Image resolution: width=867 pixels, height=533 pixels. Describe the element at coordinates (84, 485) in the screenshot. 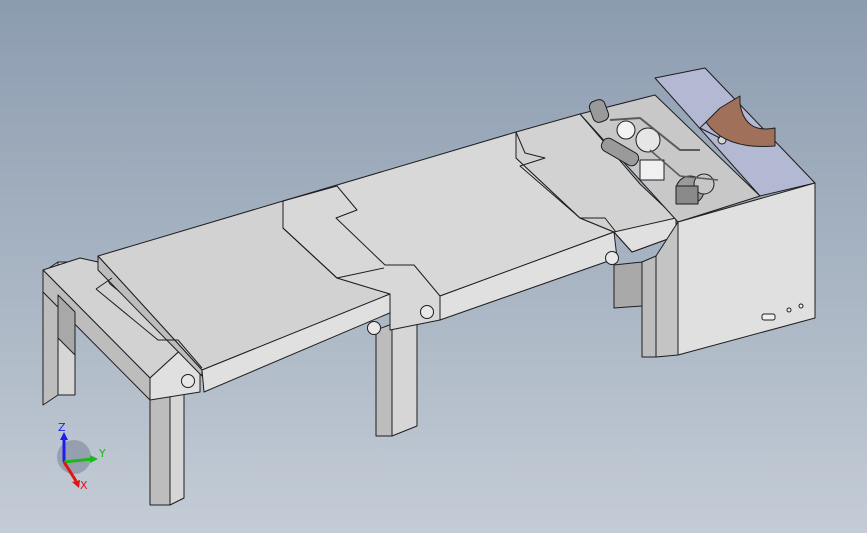

I see `x-axis-label: X` at that location.